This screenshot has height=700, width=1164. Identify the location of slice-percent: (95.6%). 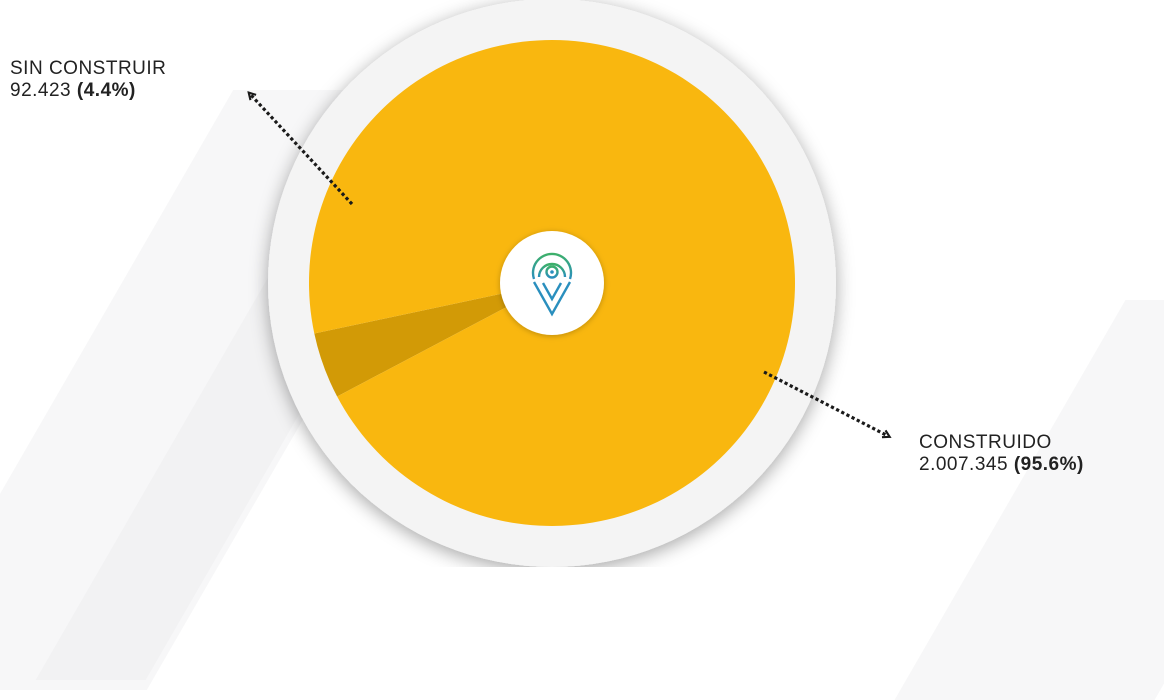
(1048, 464).